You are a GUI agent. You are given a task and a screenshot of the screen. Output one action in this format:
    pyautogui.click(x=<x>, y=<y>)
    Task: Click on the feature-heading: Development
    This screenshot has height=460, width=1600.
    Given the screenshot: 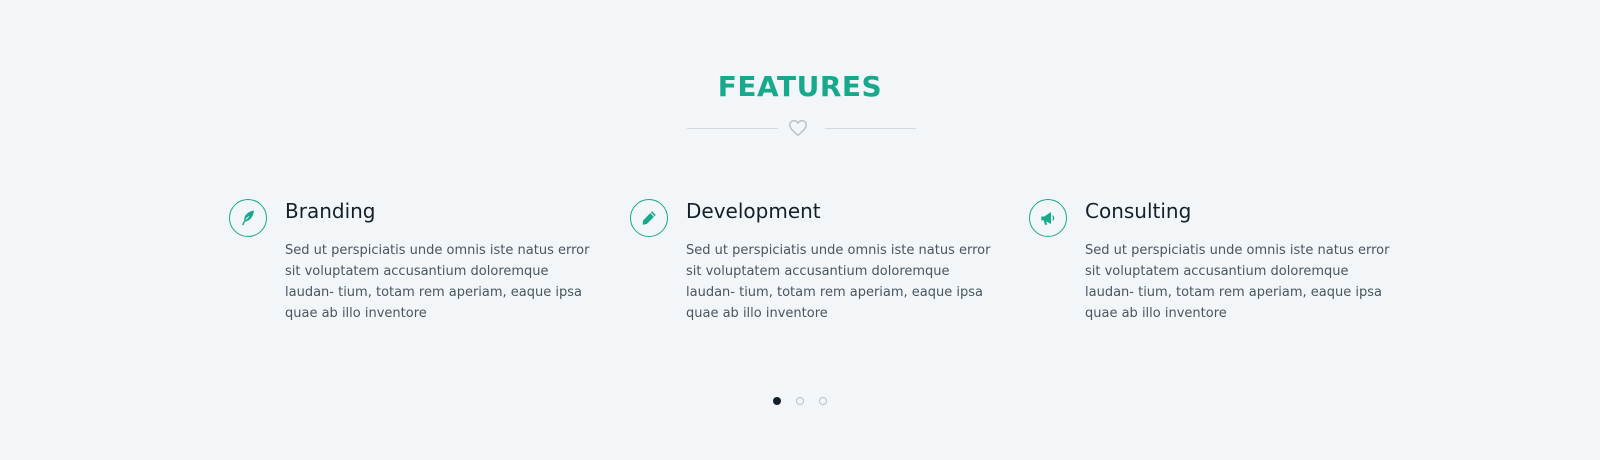 What is the action you would take?
    pyautogui.click(x=753, y=211)
    